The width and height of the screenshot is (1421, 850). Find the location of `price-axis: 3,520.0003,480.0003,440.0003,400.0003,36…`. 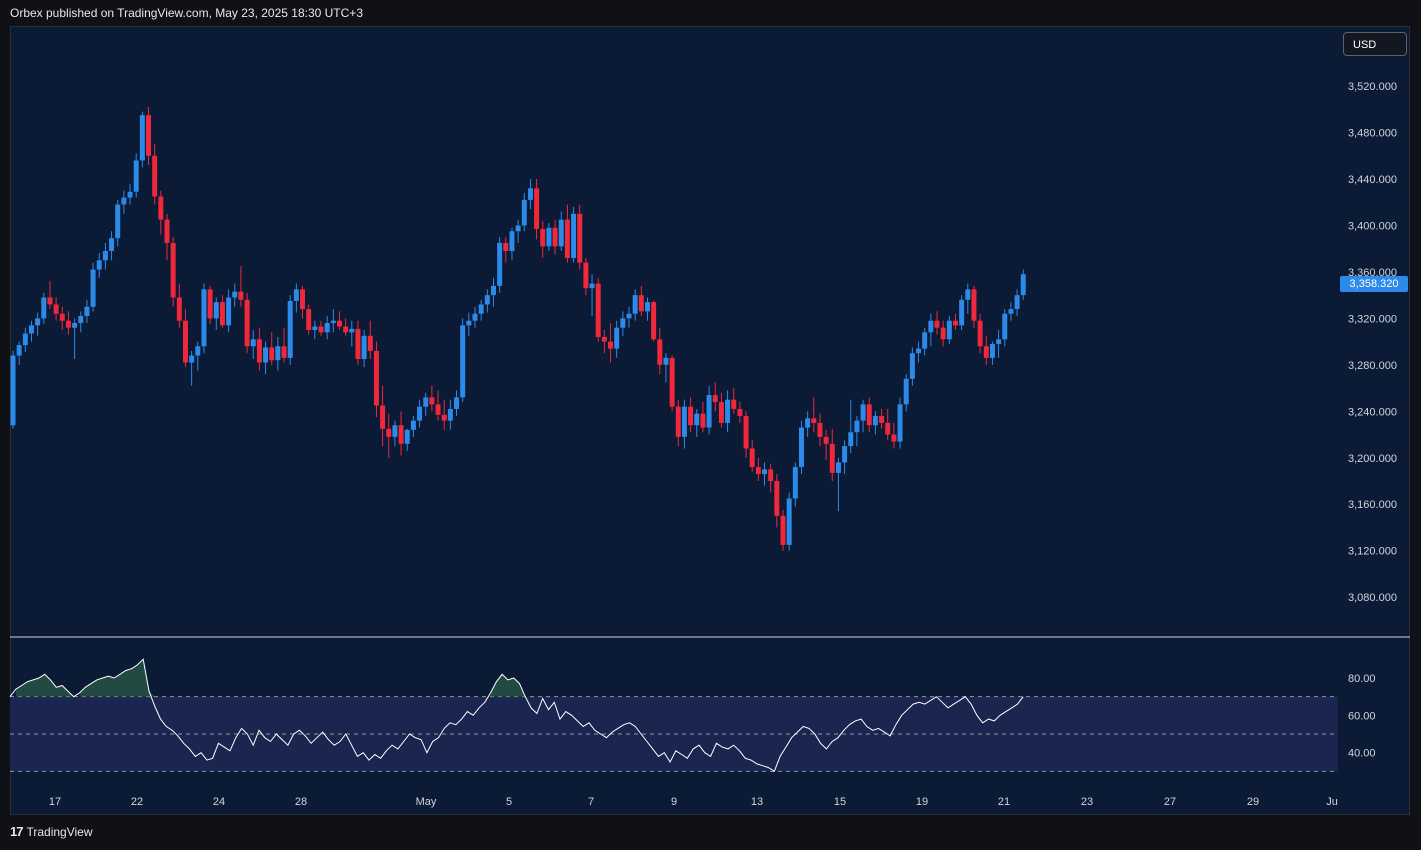

price-axis: 3,520.0003,480.0003,440.0003,400.0003,36… is located at coordinates (1372, 342).